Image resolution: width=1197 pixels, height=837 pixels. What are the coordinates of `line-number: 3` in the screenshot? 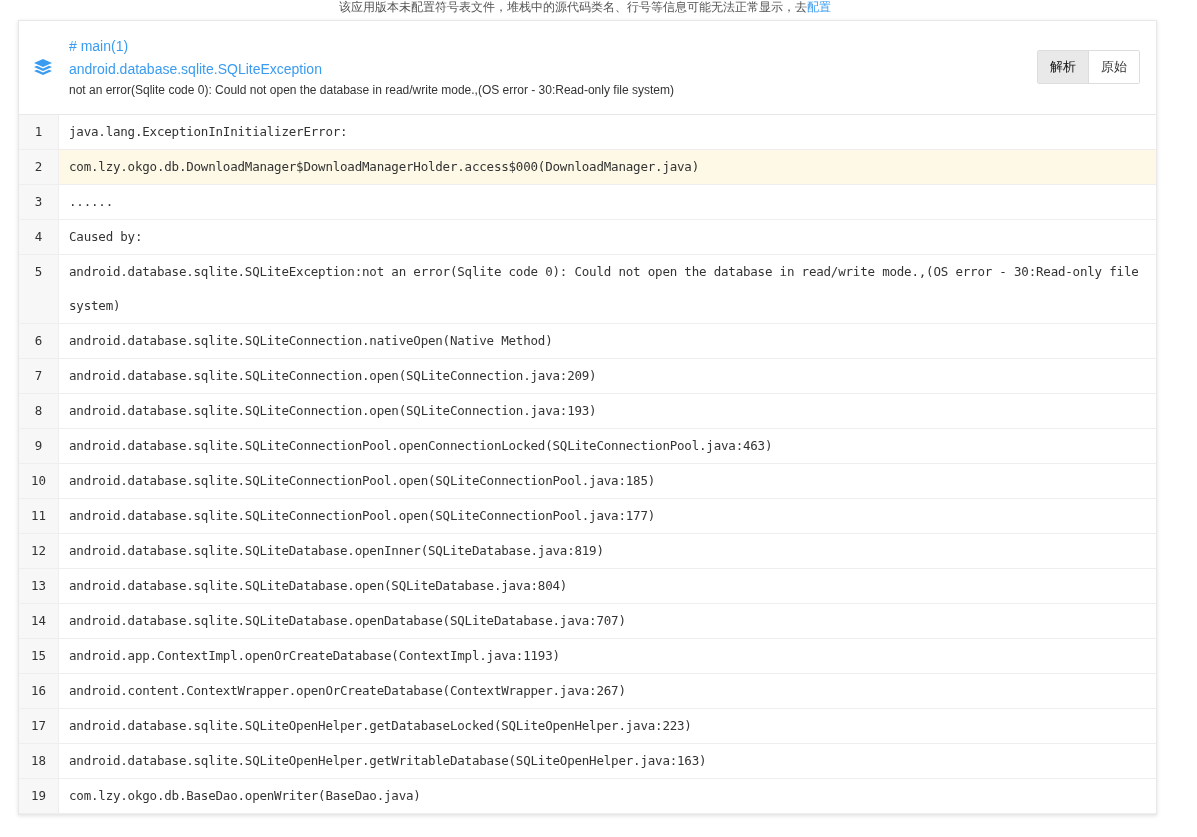 It's located at (39, 202).